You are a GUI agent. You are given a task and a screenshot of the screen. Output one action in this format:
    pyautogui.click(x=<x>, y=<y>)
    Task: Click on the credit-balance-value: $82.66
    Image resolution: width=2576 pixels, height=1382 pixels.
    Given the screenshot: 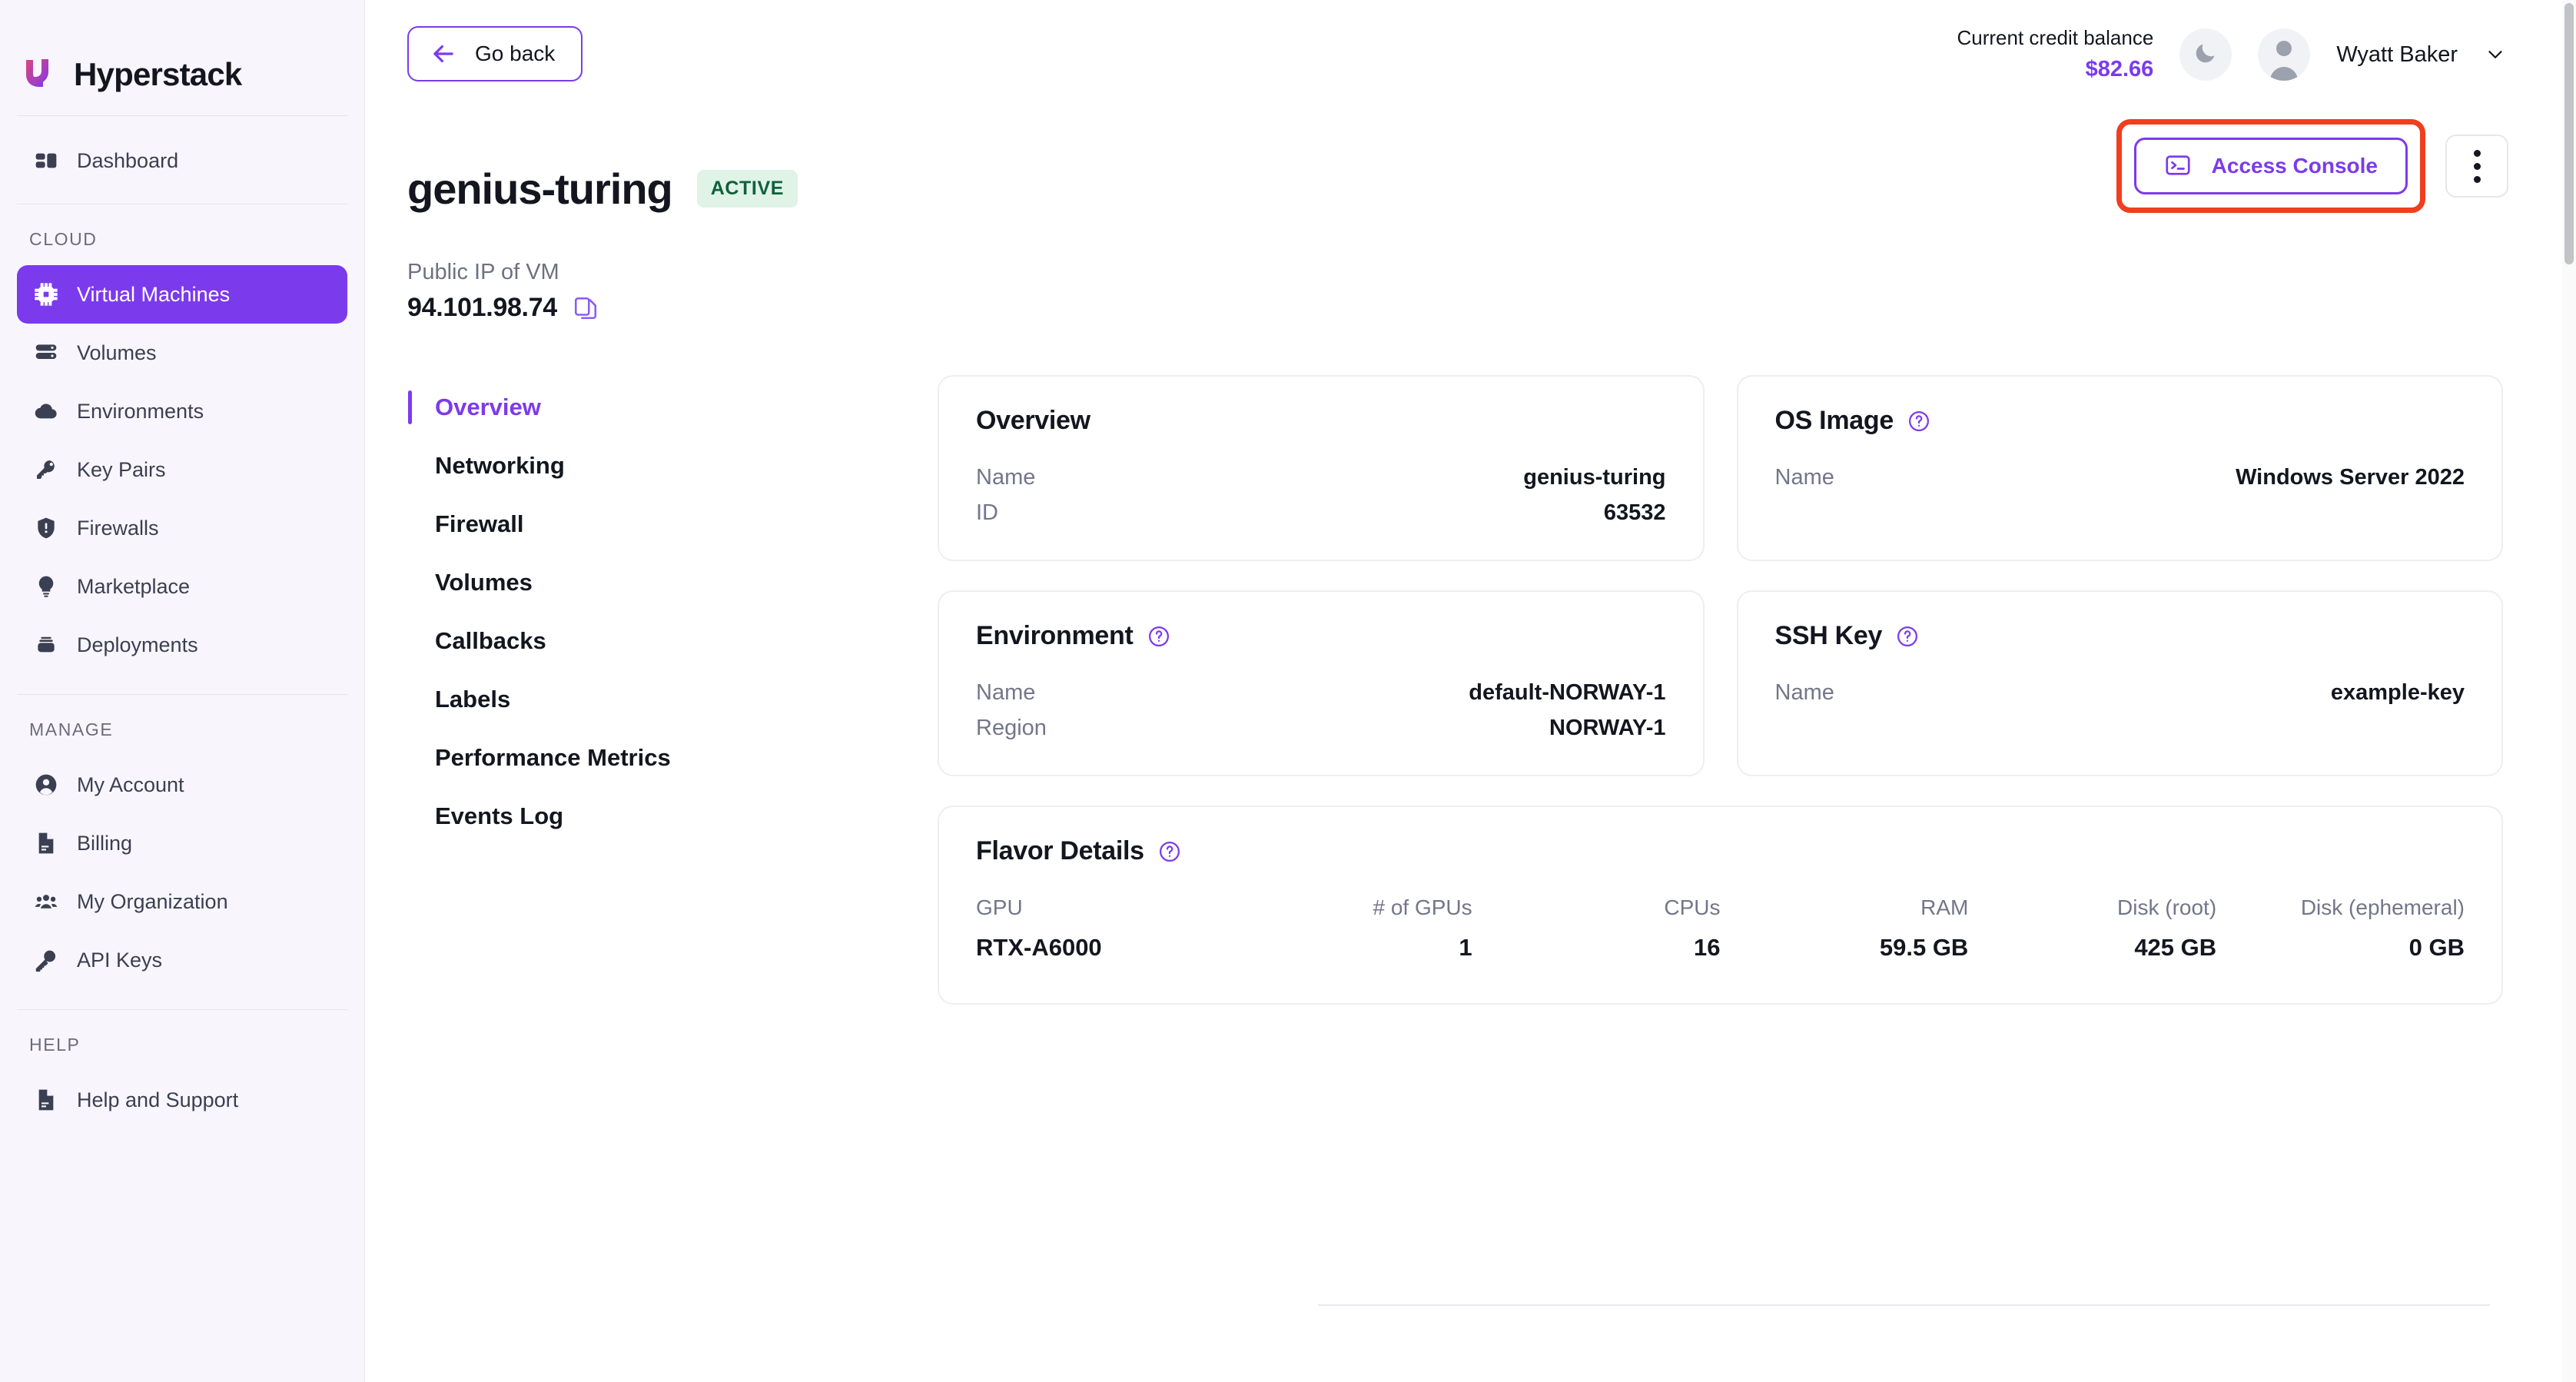 What is the action you would take?
    pyautogui.click(x=2119, y=69)
    